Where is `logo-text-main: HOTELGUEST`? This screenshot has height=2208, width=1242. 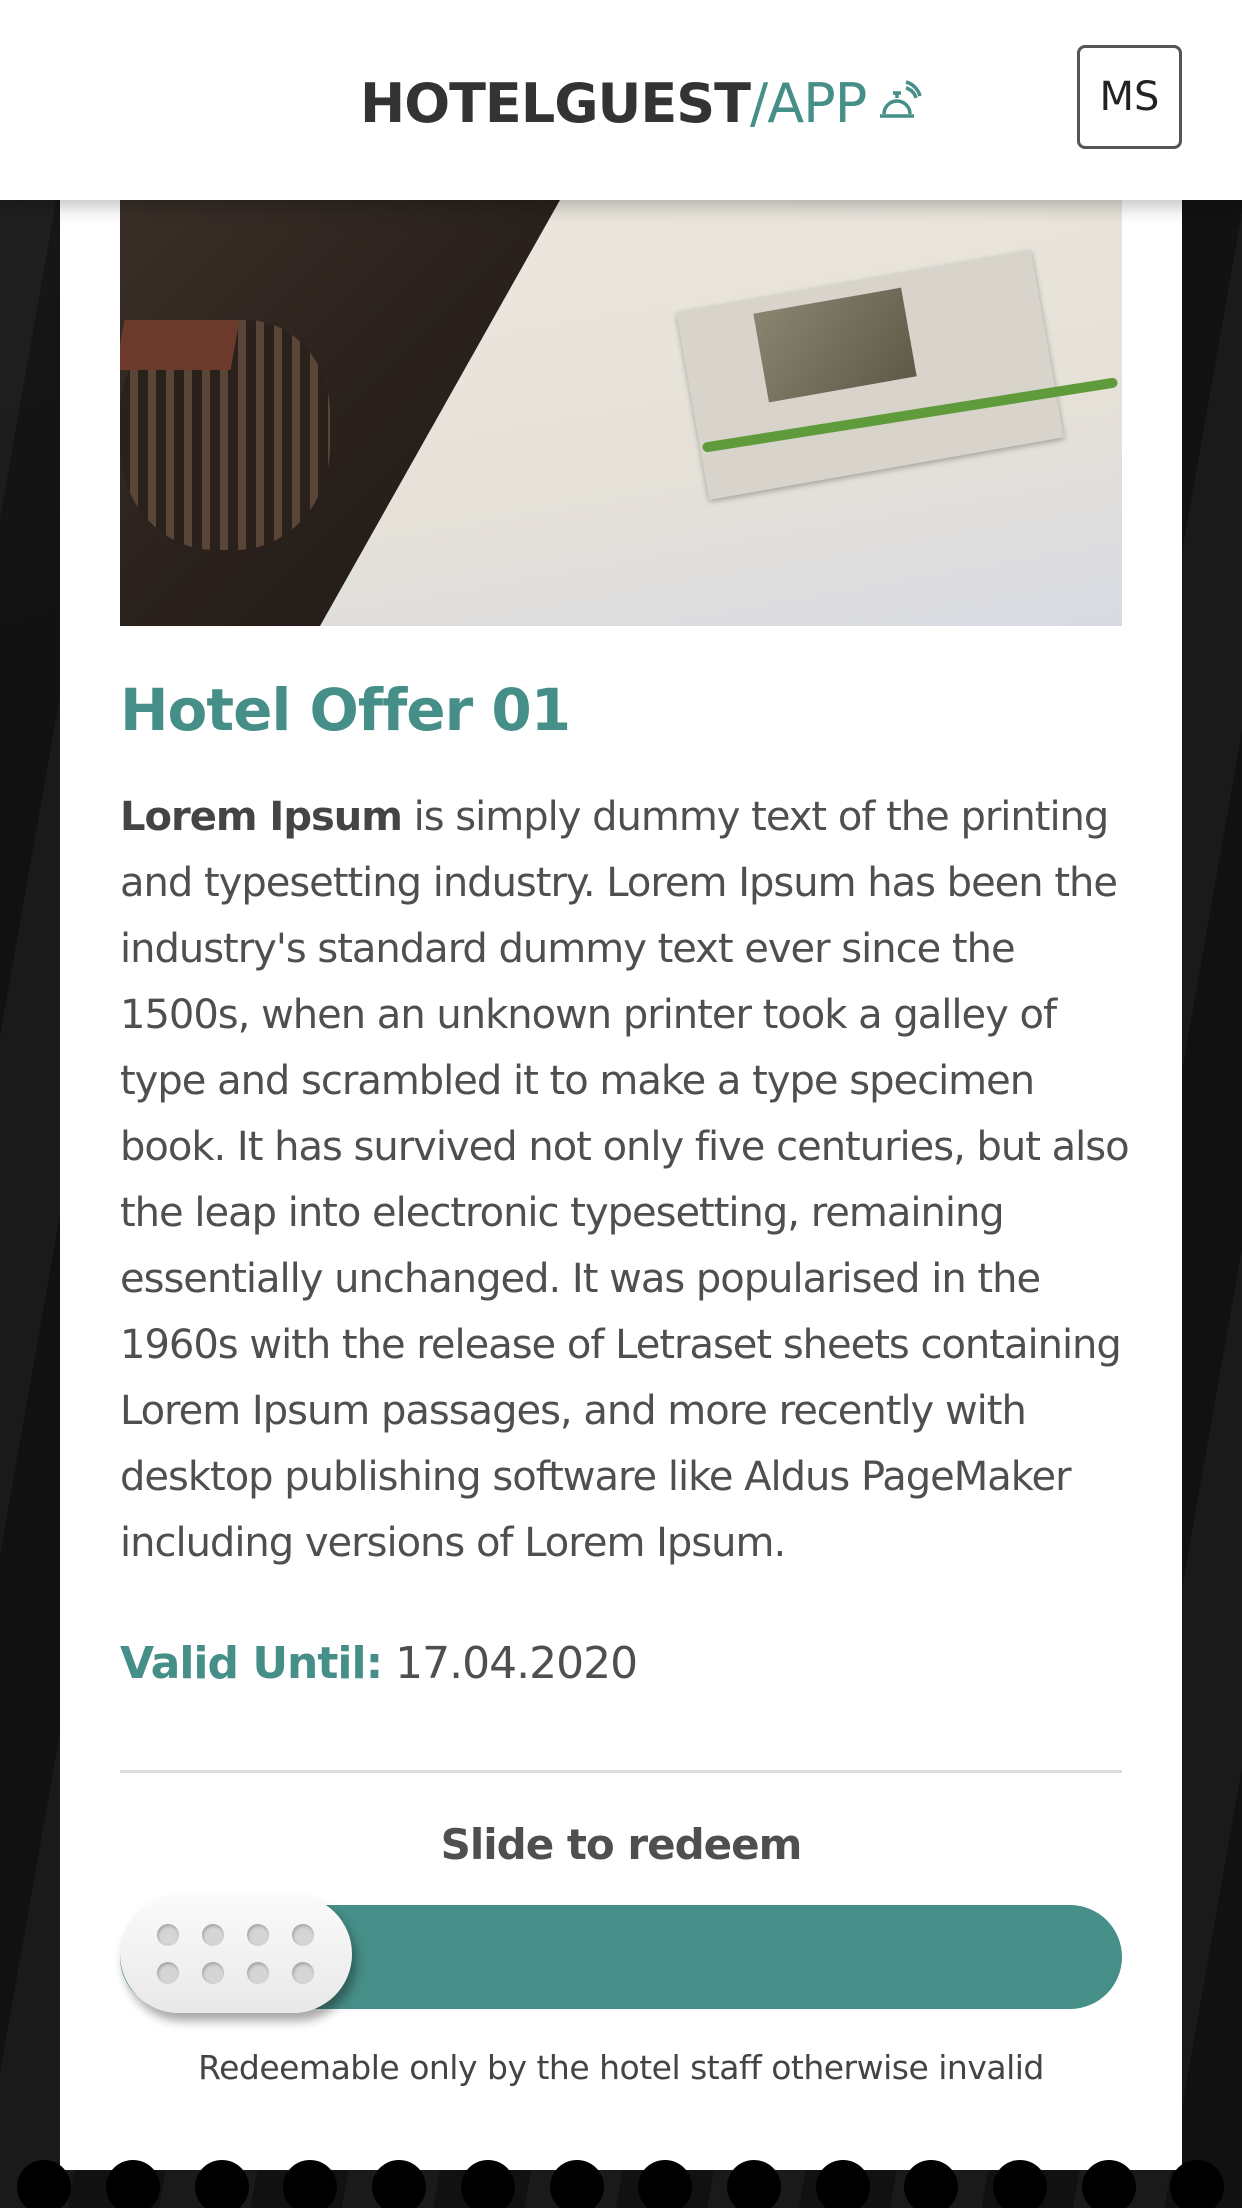 logo-text-main: HOTELGUEST is located at coordinates (555, 103).